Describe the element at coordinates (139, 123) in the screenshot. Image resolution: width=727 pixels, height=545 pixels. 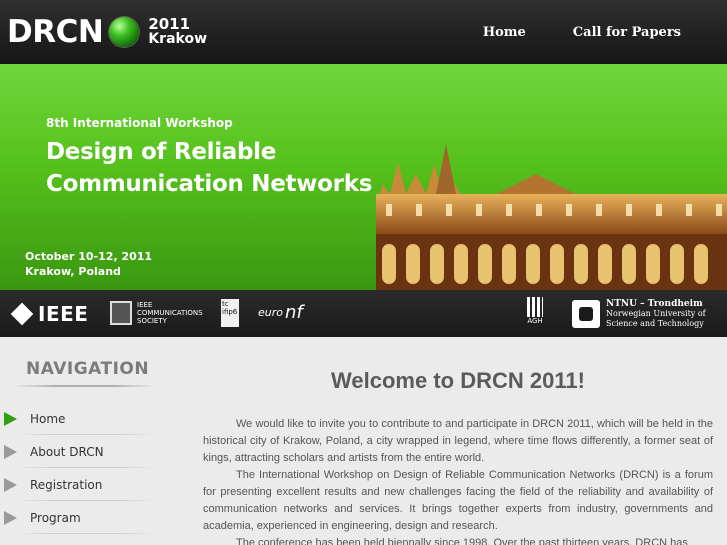
I see `banner-subtitle: 8th International Workshop` at that location.